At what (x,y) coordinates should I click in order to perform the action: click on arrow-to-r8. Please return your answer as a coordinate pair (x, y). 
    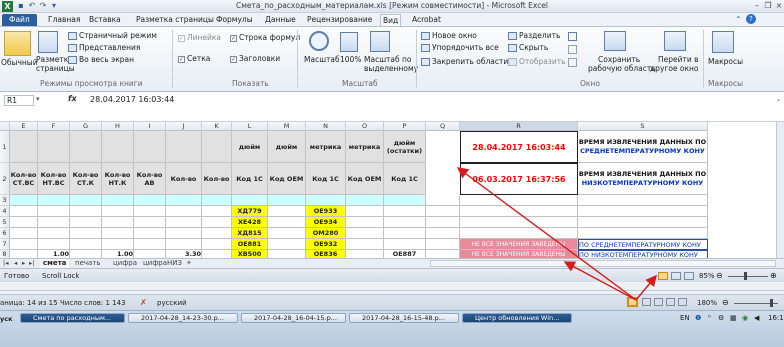
    Looking at the image, I should click on (600, 281).